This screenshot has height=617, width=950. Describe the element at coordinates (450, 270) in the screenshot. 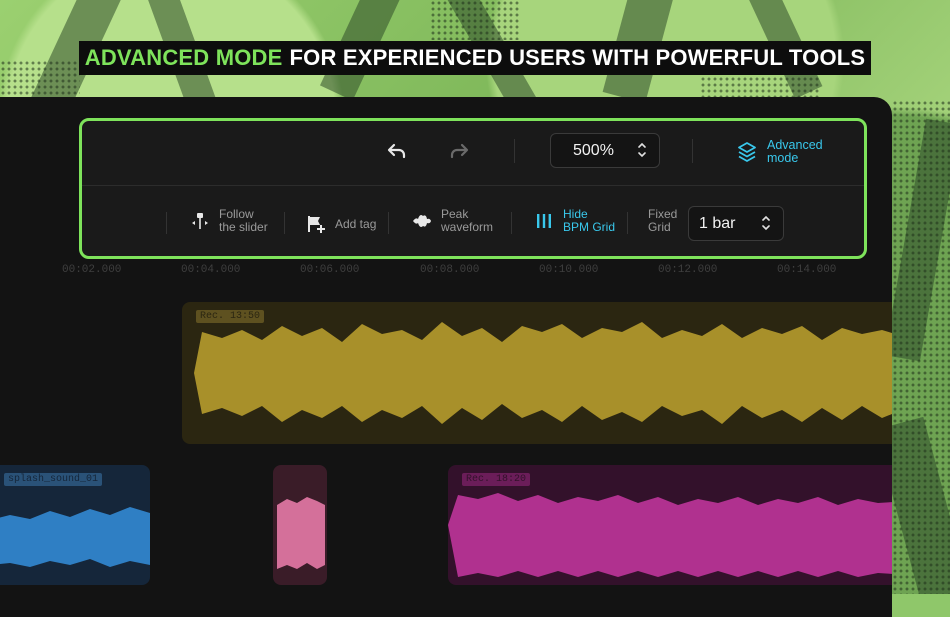

I see `ruler-label: 00:08.000` at that location.